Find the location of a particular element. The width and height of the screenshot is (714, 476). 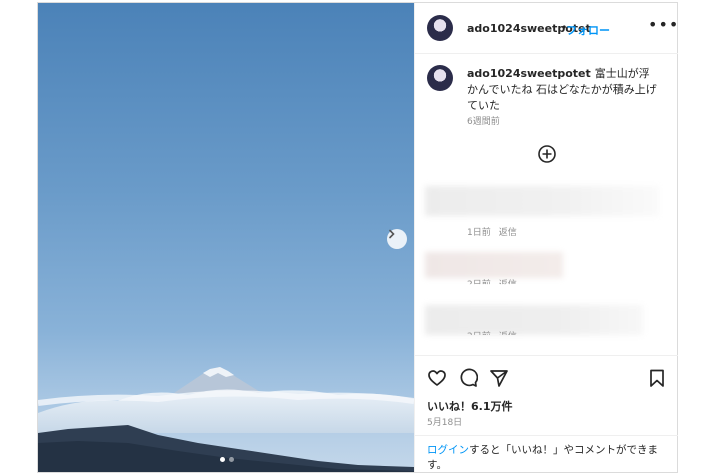

heart-icon is located at coordinates (437, 378).